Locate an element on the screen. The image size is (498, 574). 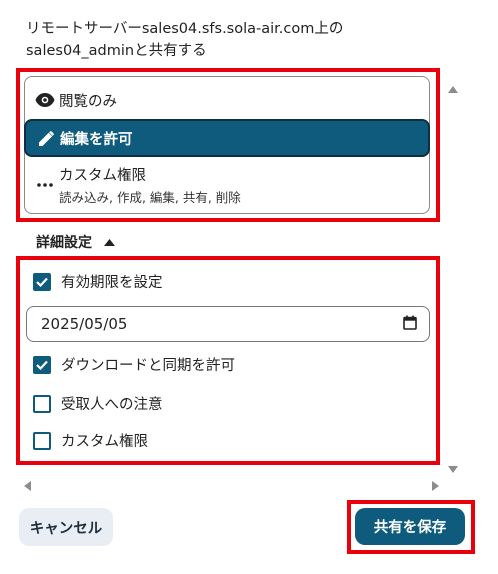
set-expiration-option: 有効期限を設定 is located at coordinates (98, 281).